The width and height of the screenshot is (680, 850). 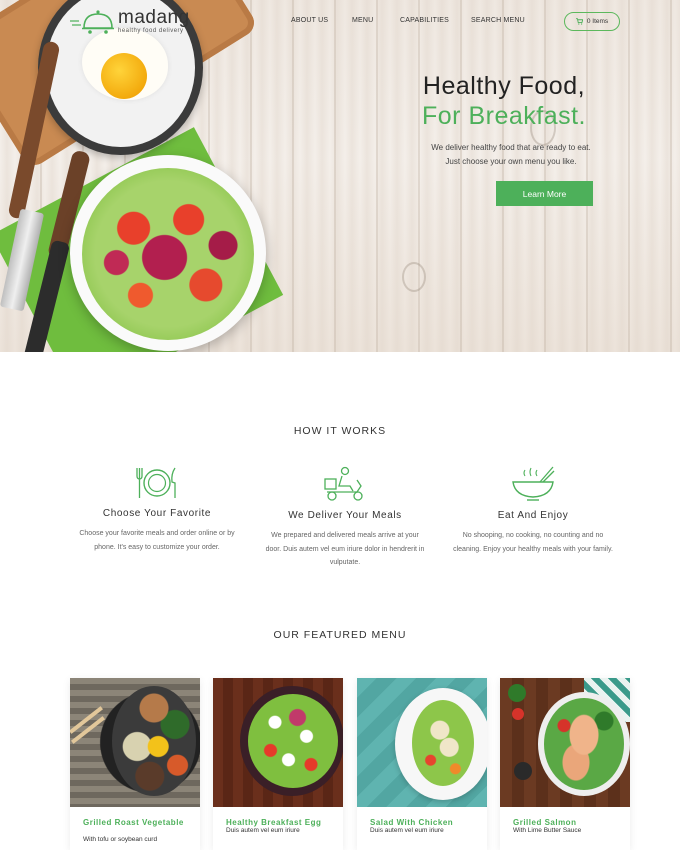 I want to click on cart-icon, so click(x=579, y=21).